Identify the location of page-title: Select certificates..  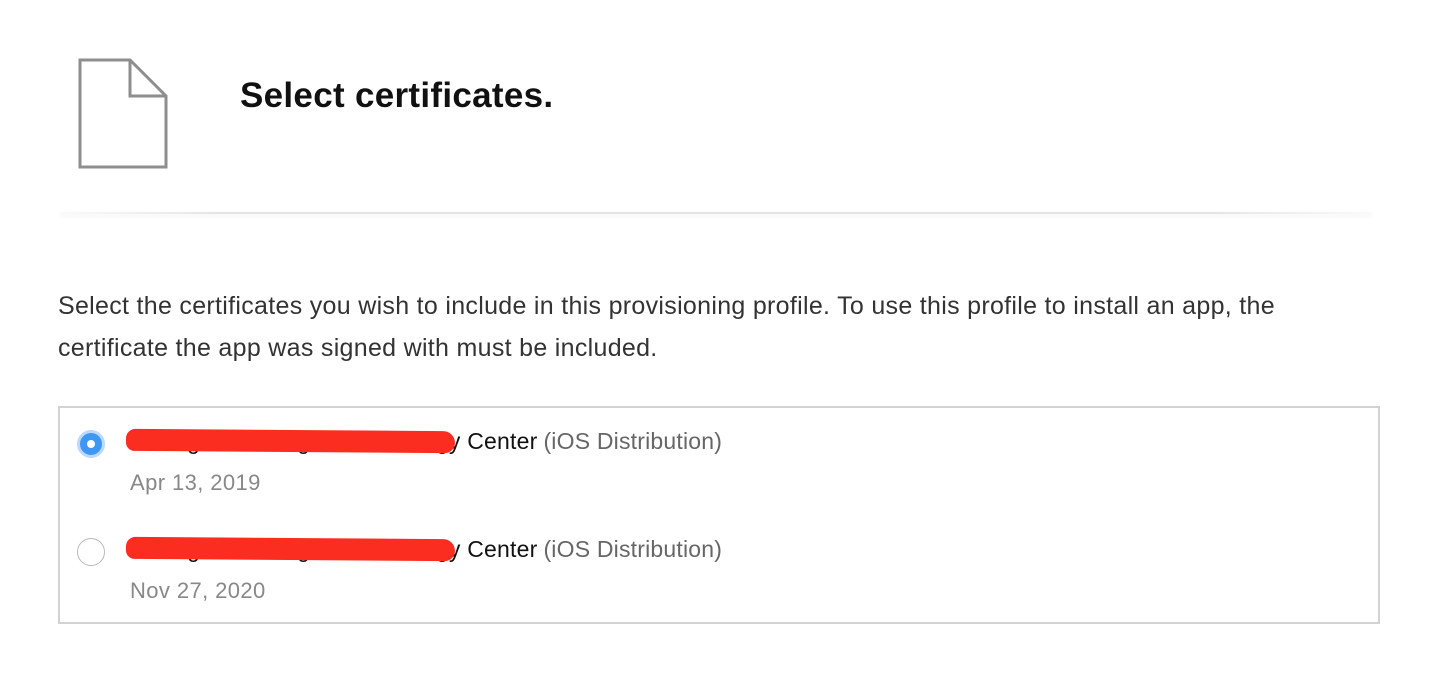
(397, 95).